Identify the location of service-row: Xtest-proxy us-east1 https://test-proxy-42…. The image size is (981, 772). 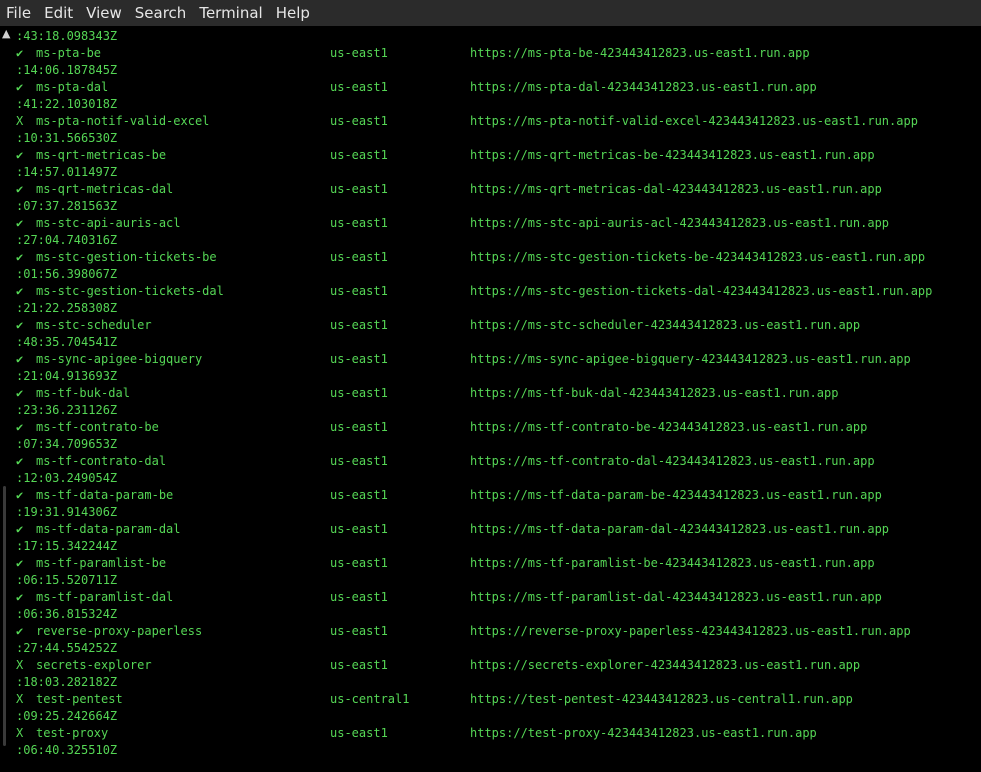
(416, 733).